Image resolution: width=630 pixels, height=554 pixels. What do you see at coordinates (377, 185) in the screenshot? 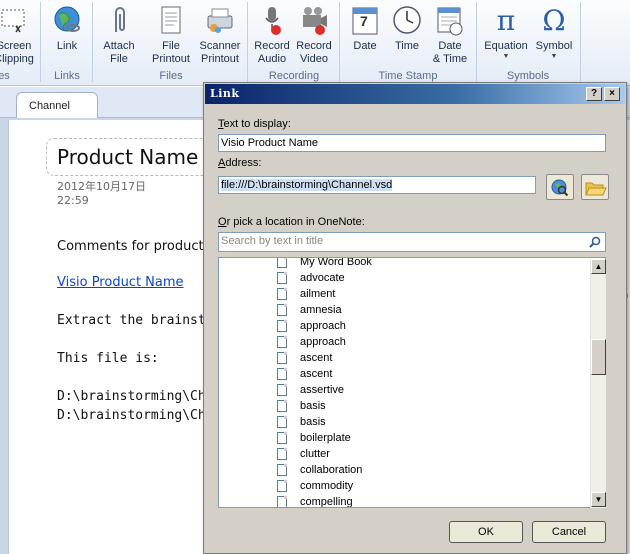
I see `address-input: file:///D:\brainstorming\Channel.vsd` at bounding box center [377, 185].